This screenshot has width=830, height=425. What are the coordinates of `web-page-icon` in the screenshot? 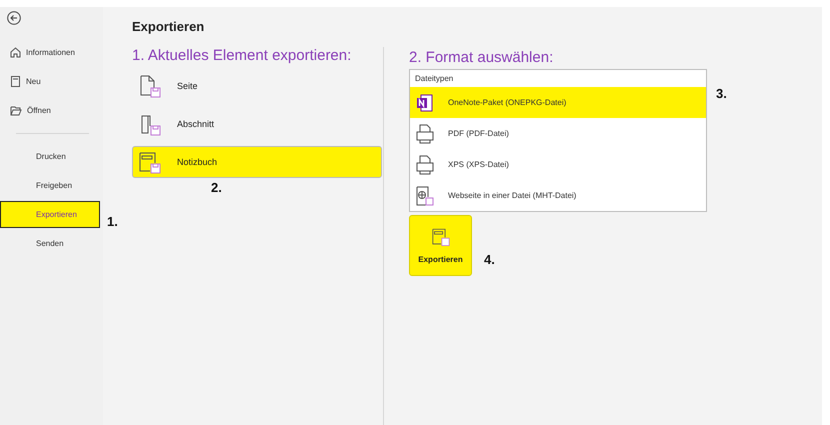 It's located at (425, 196).